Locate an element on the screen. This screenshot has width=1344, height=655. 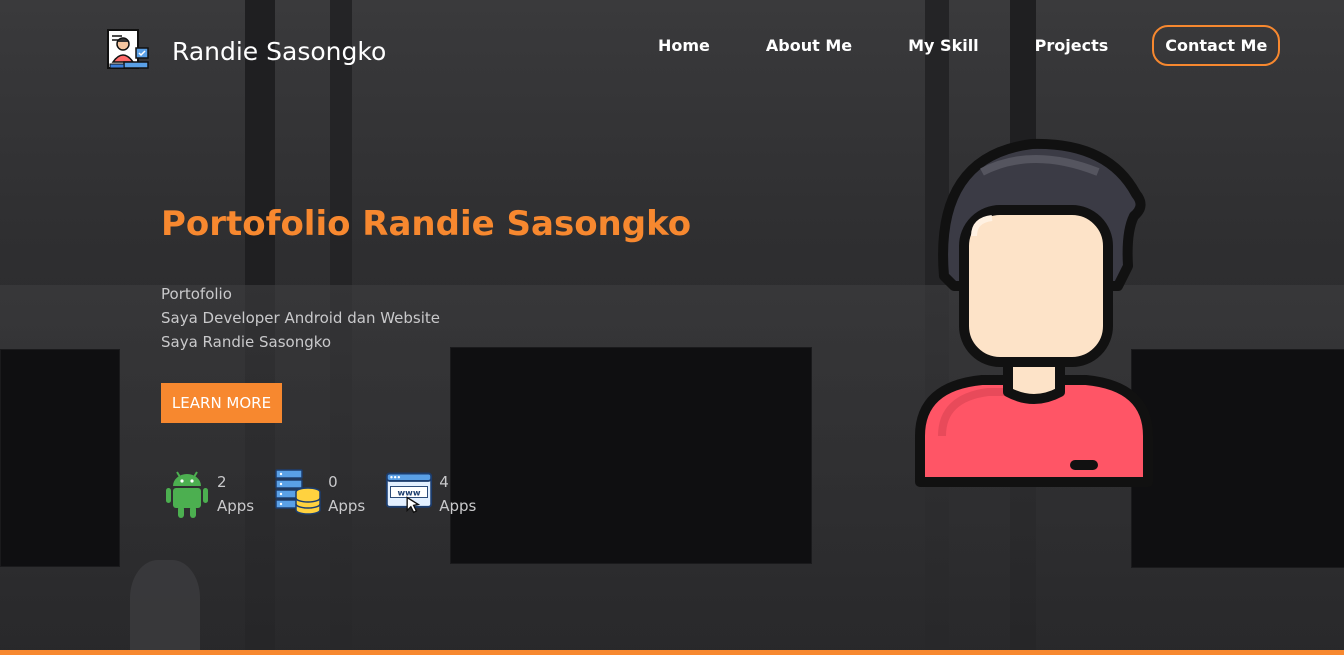
background-plant is located at coordinates (165, 607).